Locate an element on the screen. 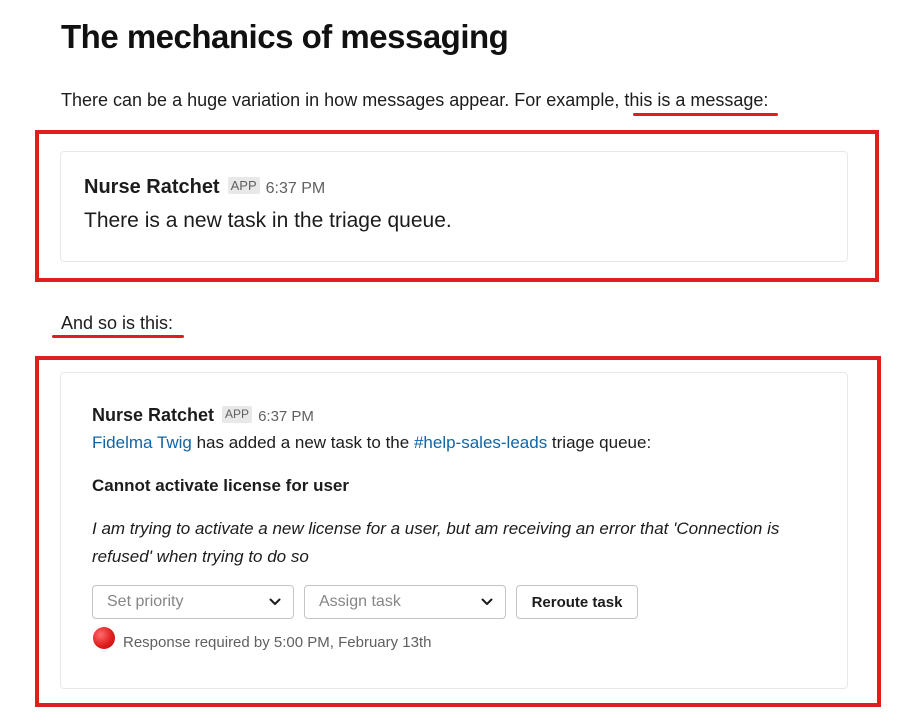 This screenshot has height=720, width=903. message1-timestamp: 6:37 PM is located at coordinates (296, 189).